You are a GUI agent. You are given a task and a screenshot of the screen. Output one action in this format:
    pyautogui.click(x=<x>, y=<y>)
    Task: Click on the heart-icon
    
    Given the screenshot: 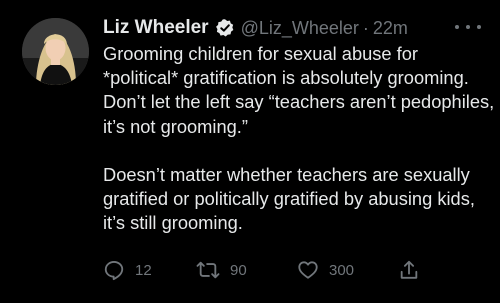 What is the action you would take?
    pyautogui.click(x=308, y=270)
    